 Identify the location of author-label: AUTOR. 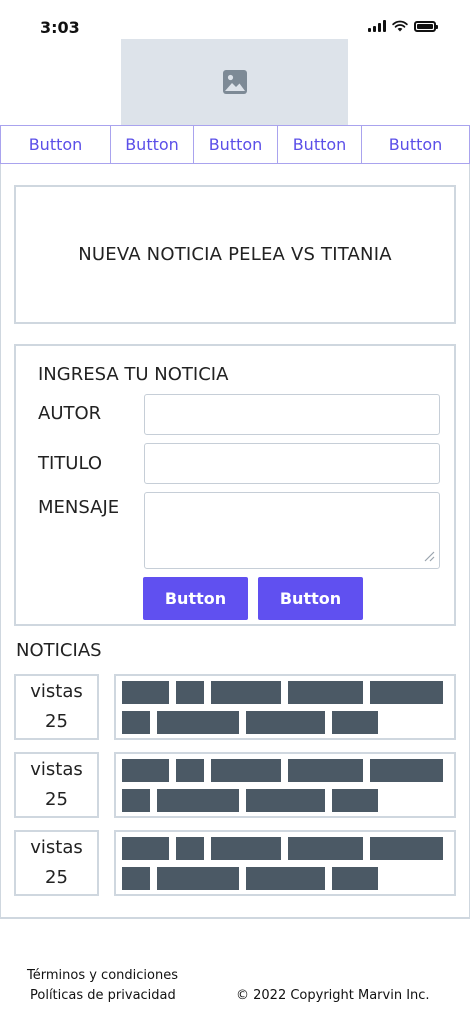
(70, 413).